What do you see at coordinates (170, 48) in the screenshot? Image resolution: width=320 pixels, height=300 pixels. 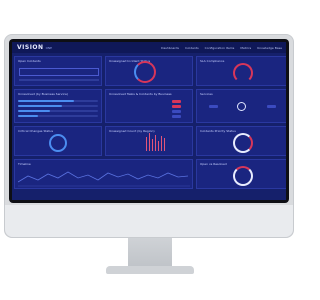 I see `nav-item-dashboards: Dashboards` at bounding box center [170, 48].